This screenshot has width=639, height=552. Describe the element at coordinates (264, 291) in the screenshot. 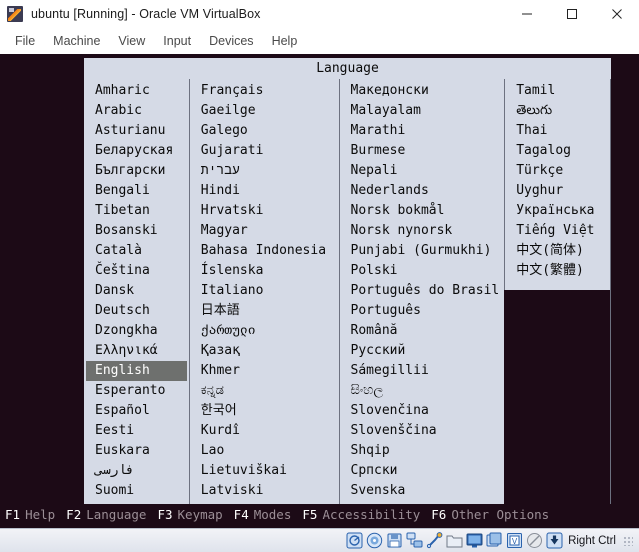

I see `language-item: Italiano` at that location.